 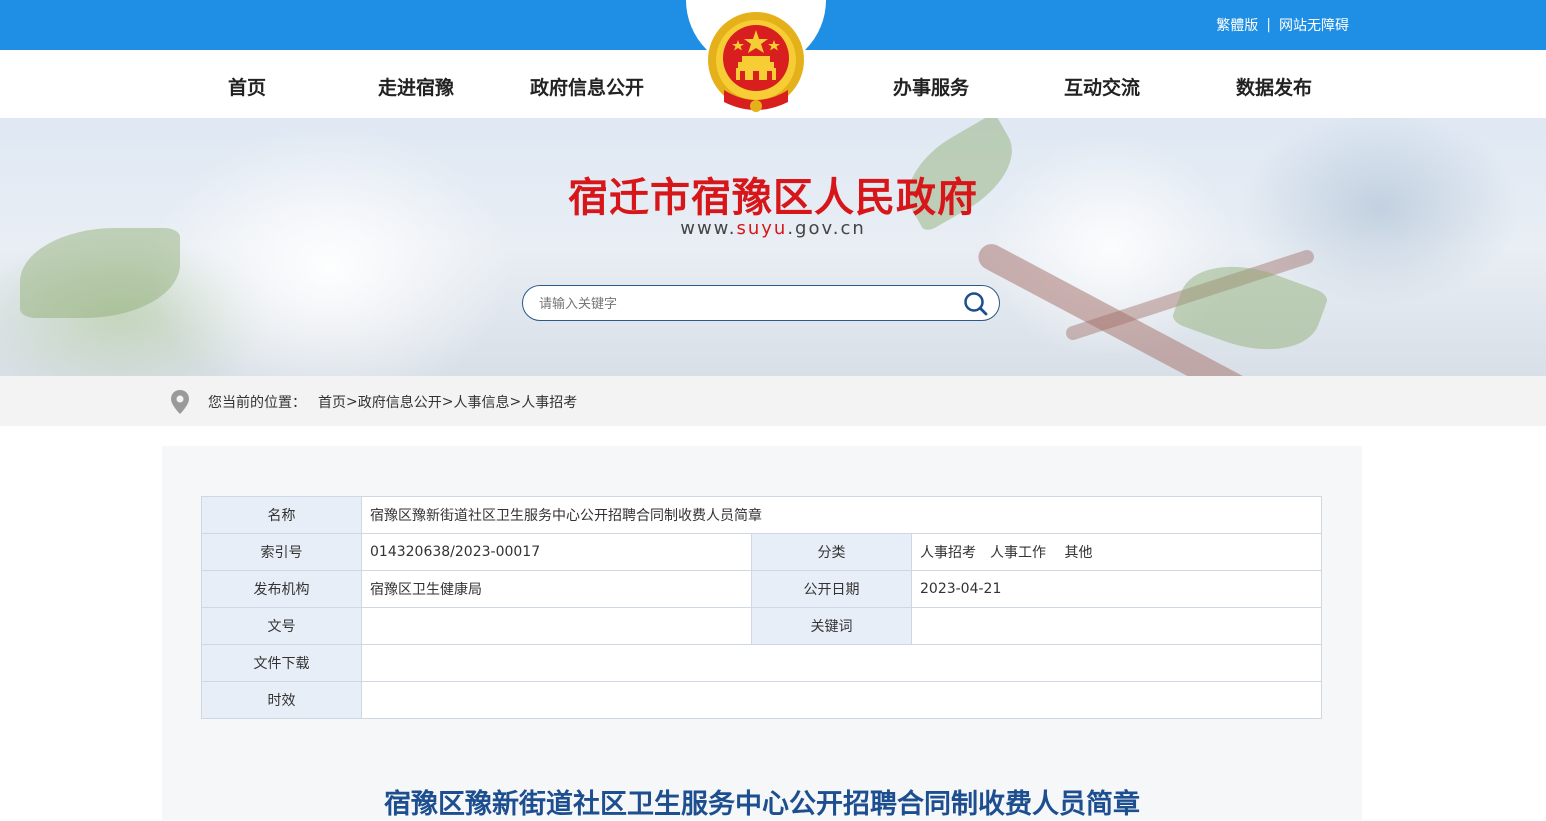 I want to click on category-label: 分类, so click(x=831, y=552).